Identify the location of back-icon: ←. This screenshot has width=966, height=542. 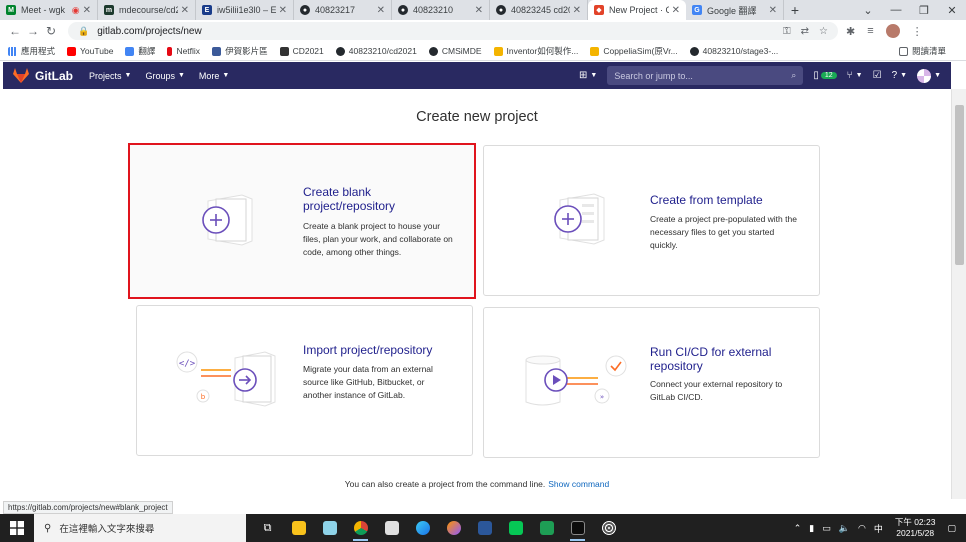
(15, 31).